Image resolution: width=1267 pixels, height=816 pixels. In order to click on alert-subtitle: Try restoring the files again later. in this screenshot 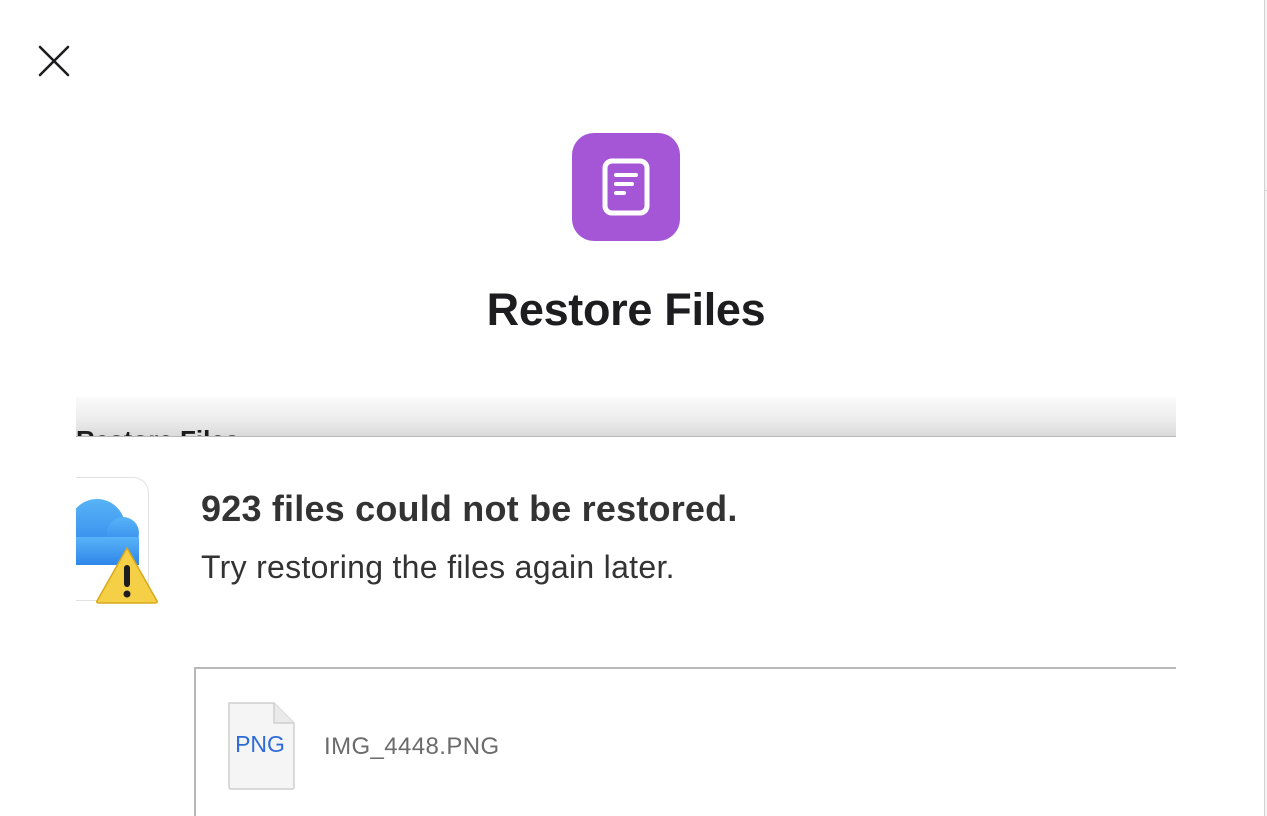, I will do `click(438, 567)`.